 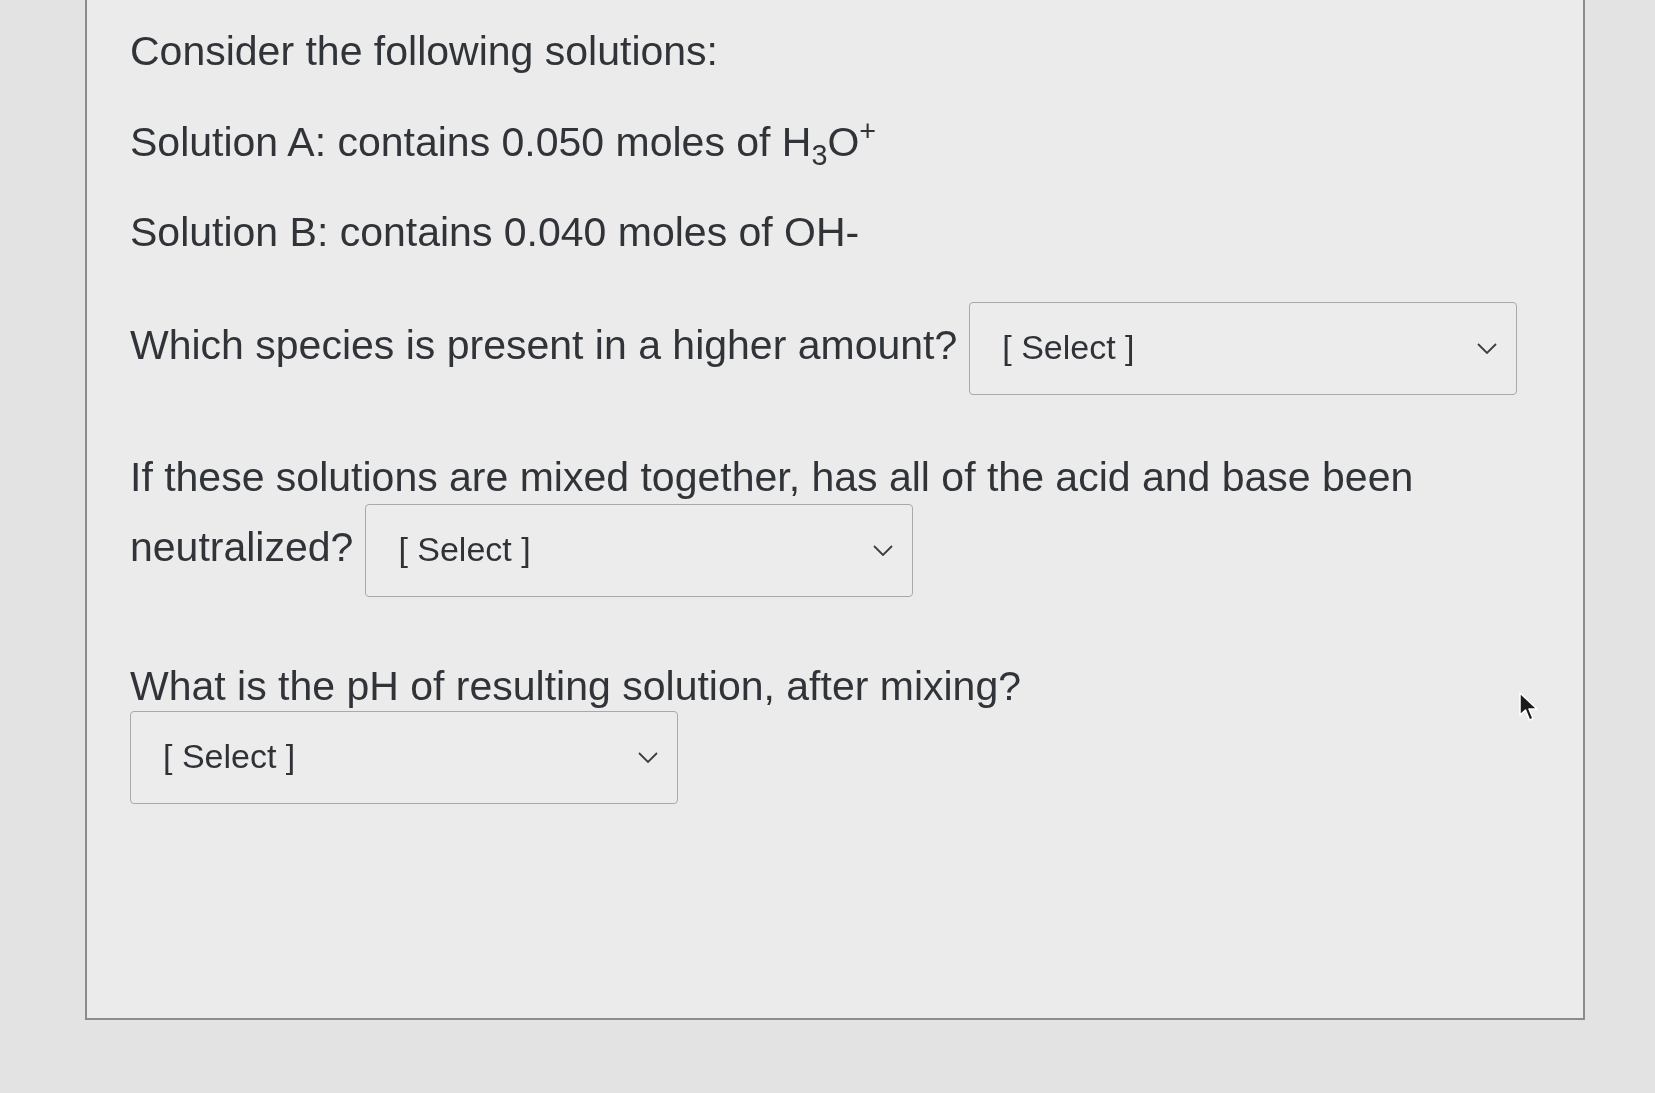 I want to click on solution-text: Solution A: contains 0.050 moles of H$_{3}$O$^{+}$, so click(x=503, y=142).